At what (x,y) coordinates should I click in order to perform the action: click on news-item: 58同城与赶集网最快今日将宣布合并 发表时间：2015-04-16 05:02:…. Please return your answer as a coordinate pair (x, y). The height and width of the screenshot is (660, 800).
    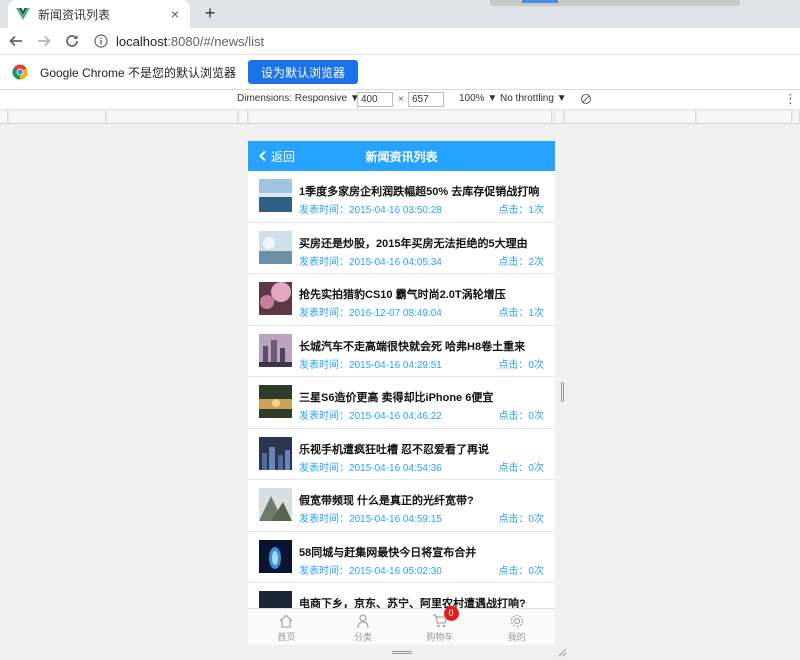
    Looking at the image, I should click on (401, 557).